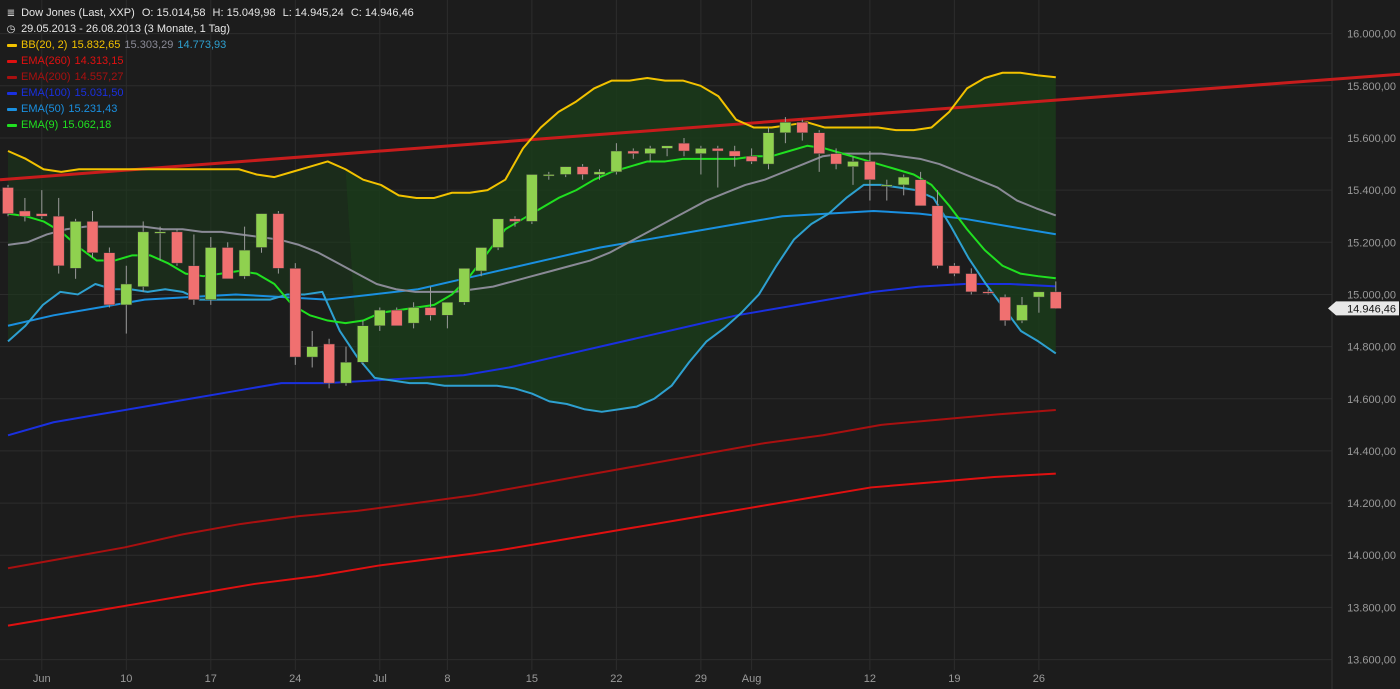 The width and height of the screenshot is (1400, 689). I want to click on low-value: L: 14.945,24, so click(313, 13).